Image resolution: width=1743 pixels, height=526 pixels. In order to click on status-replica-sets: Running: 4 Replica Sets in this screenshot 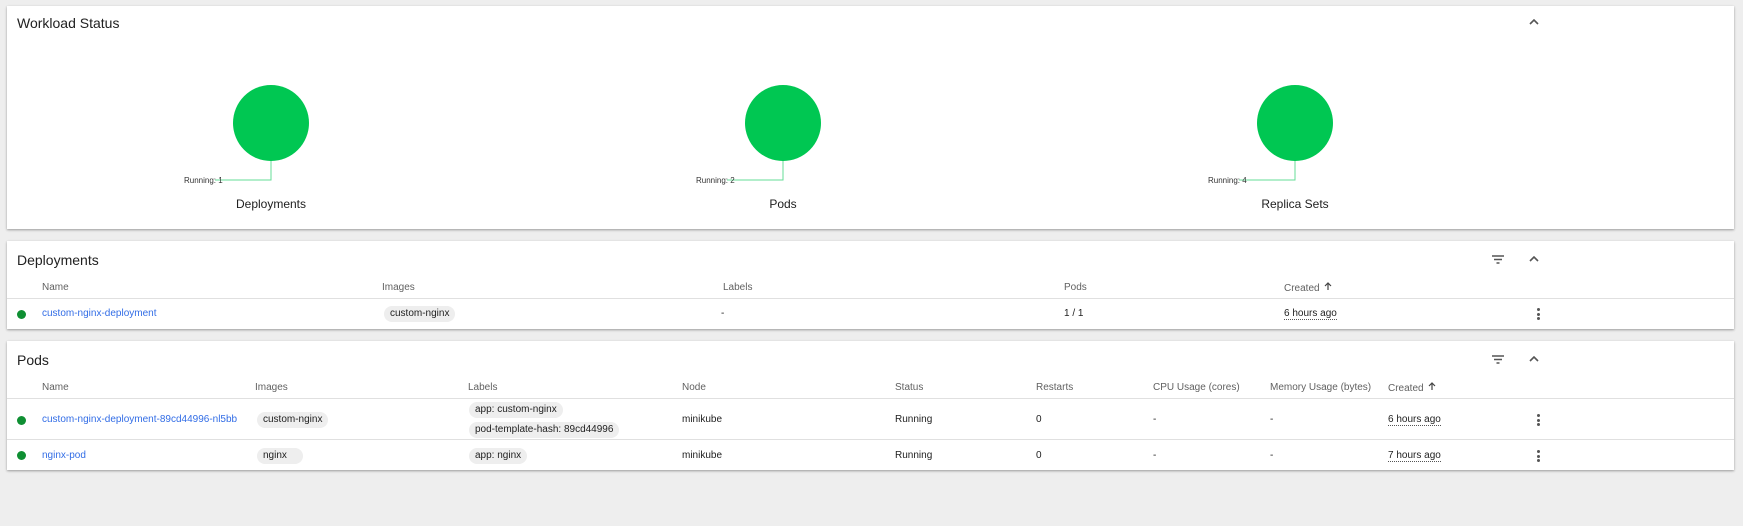, I will do `click(1295, 116)`.